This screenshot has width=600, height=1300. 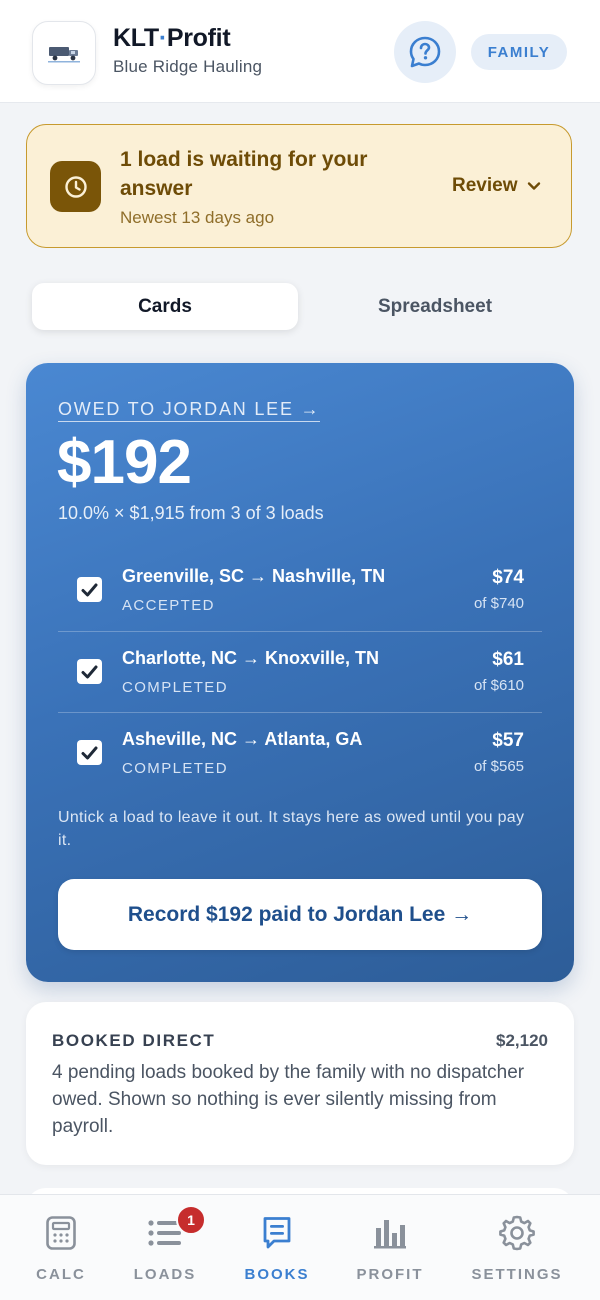 I want to click on tab-spreadsheet: Spreadsheet, so click(x=435, y=306).